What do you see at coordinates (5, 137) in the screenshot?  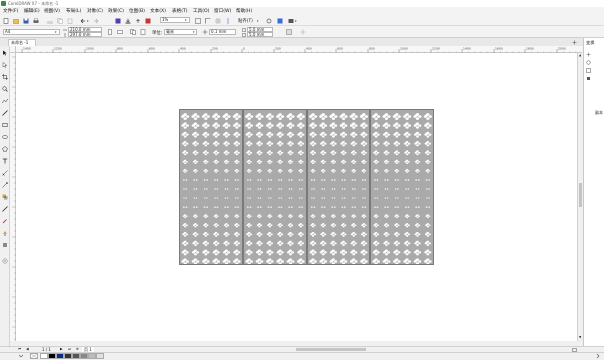 I see `ellipse-tool-icon` at bounding box center [5, 137].